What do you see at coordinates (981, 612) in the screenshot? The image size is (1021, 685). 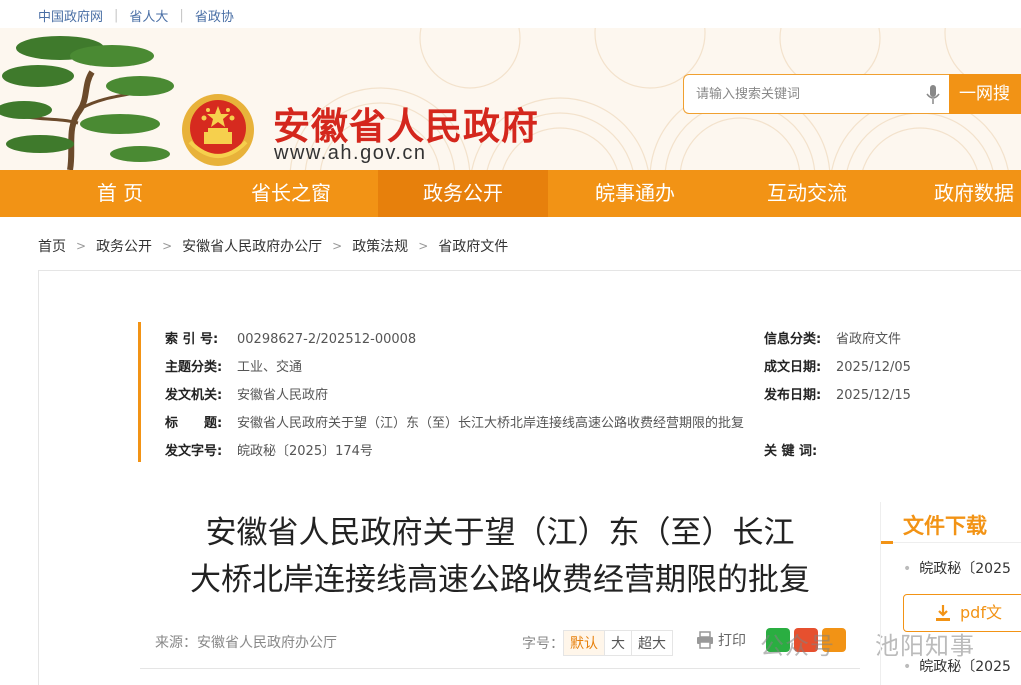 I see `download-button-label: pdf文` at bounding box center [981, 612].